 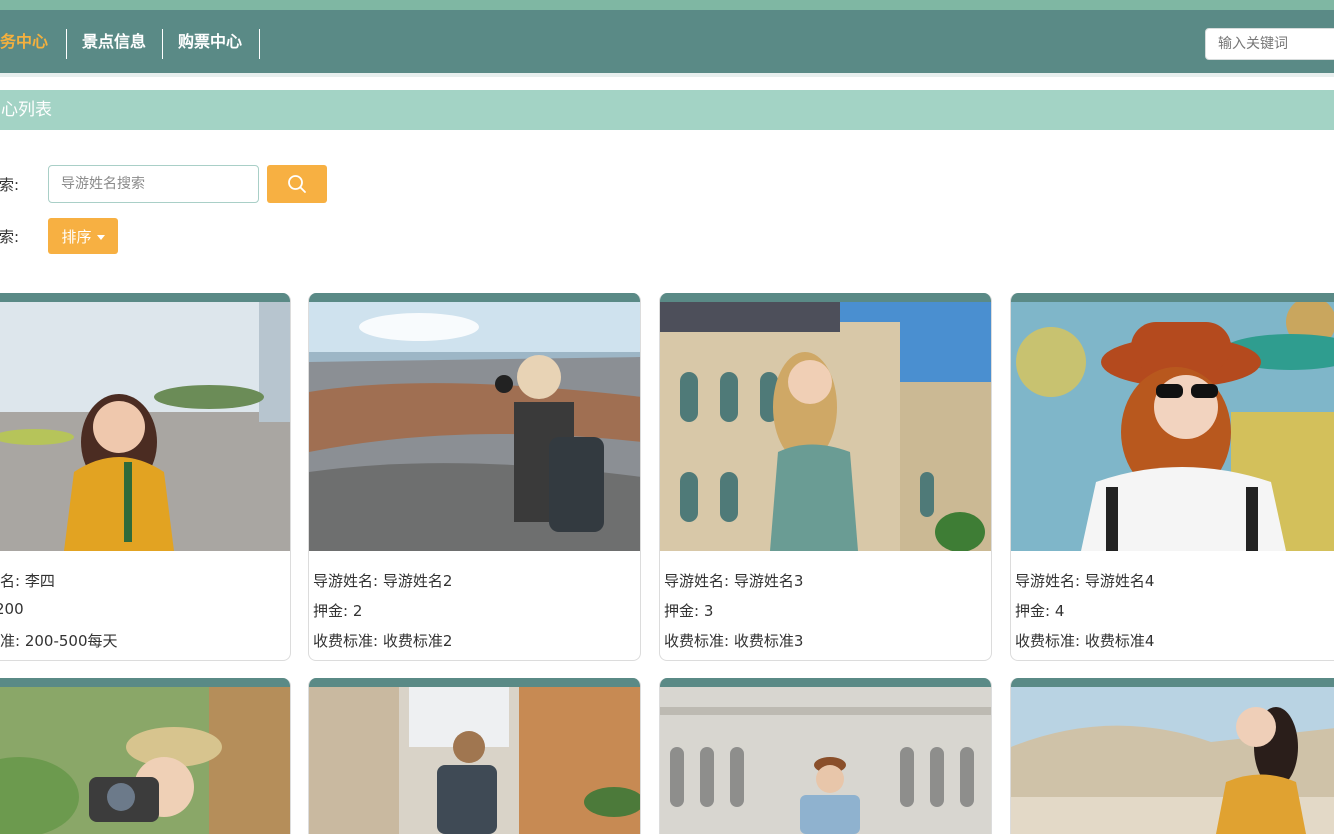 What do you see at coordinates (100, 237) in the screenshot?
I see `caret-down-icon` at bounding box center [100, 237].